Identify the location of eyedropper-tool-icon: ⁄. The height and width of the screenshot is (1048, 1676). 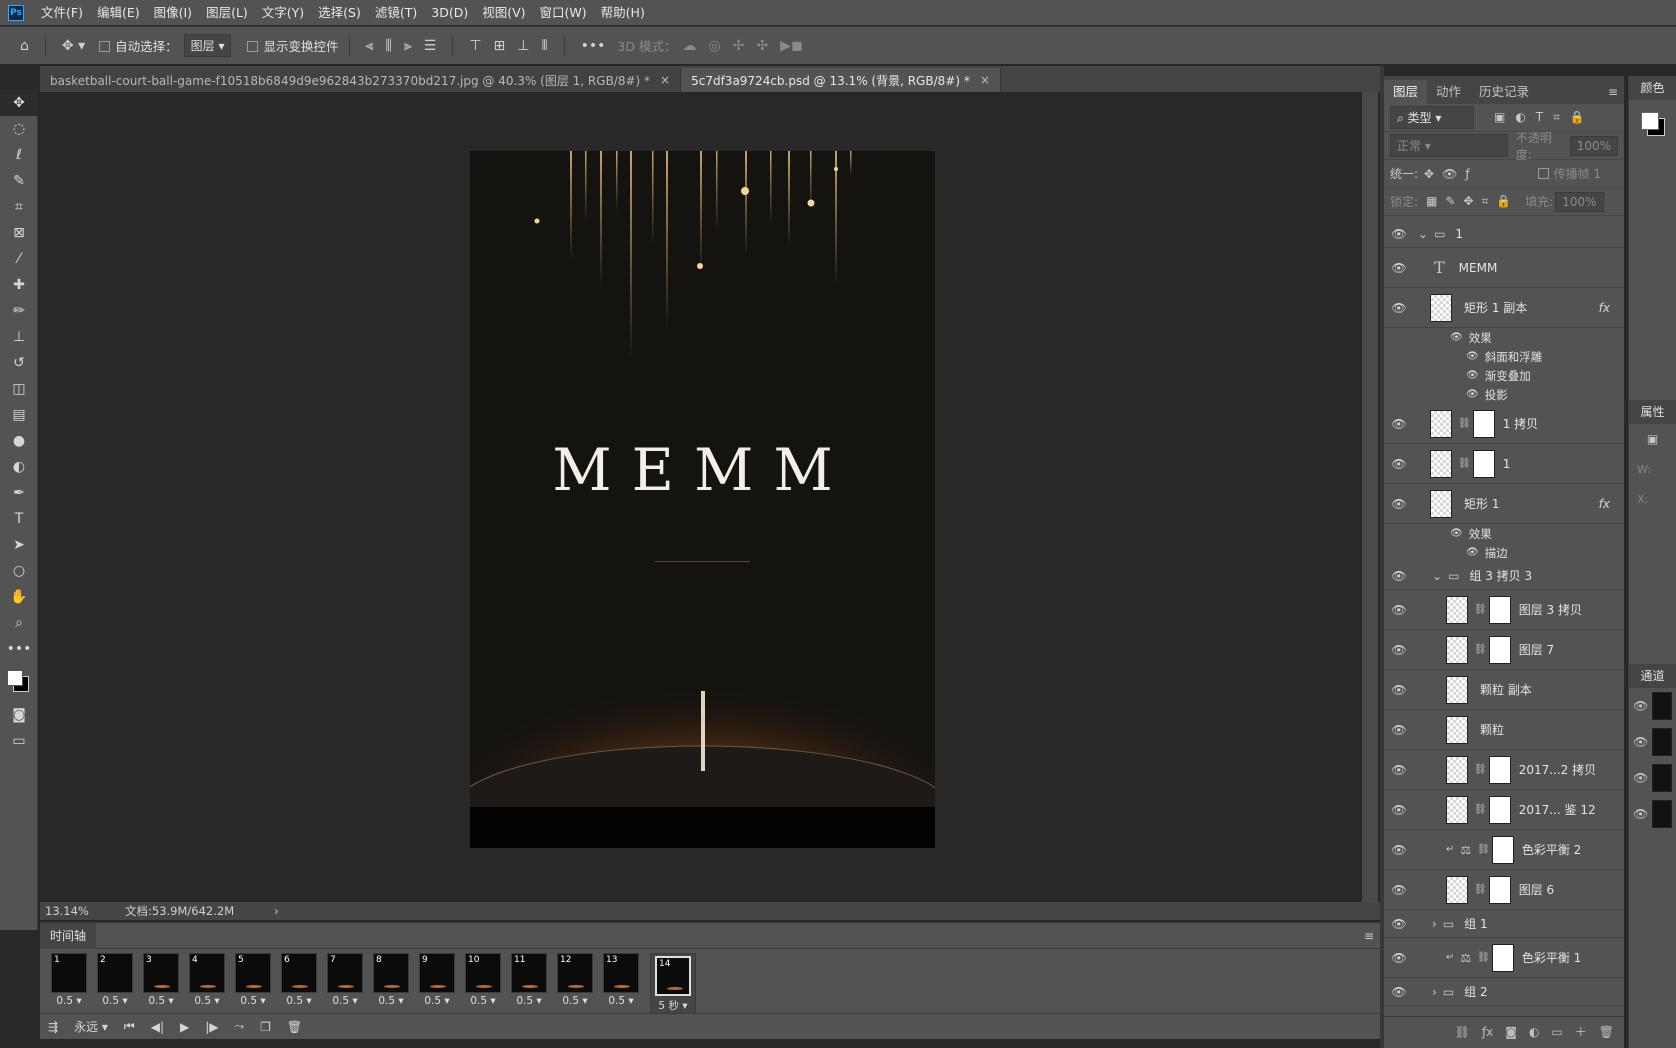
(19, 259).